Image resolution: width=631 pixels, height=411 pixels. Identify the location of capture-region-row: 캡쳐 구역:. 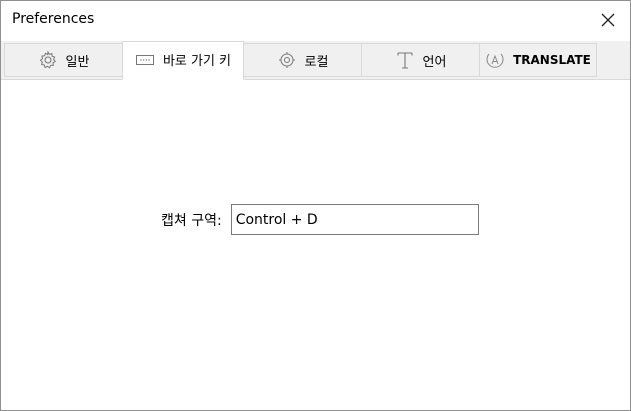
(320, 219).